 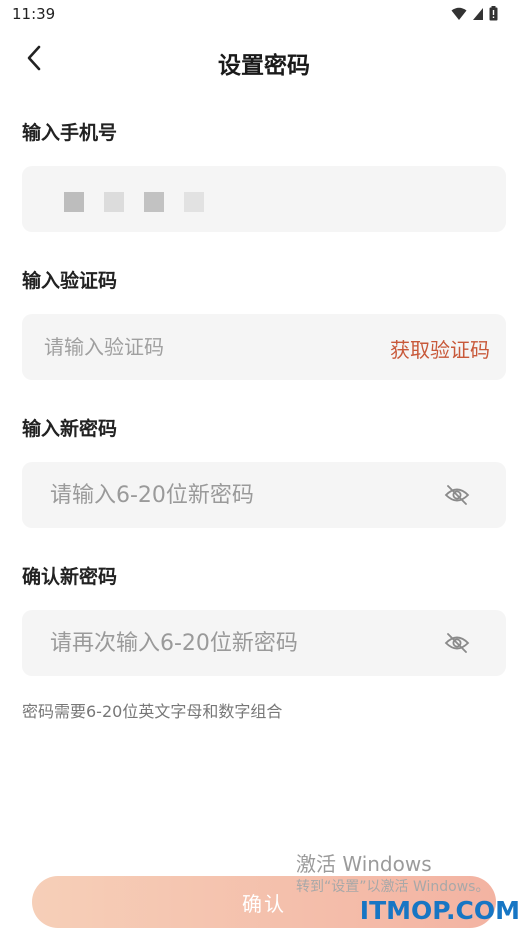 What do you see at coordinates (70, 429) in the screenshot?
I see `new-password-label: 输入新密码` at bounding box center [70, 429].